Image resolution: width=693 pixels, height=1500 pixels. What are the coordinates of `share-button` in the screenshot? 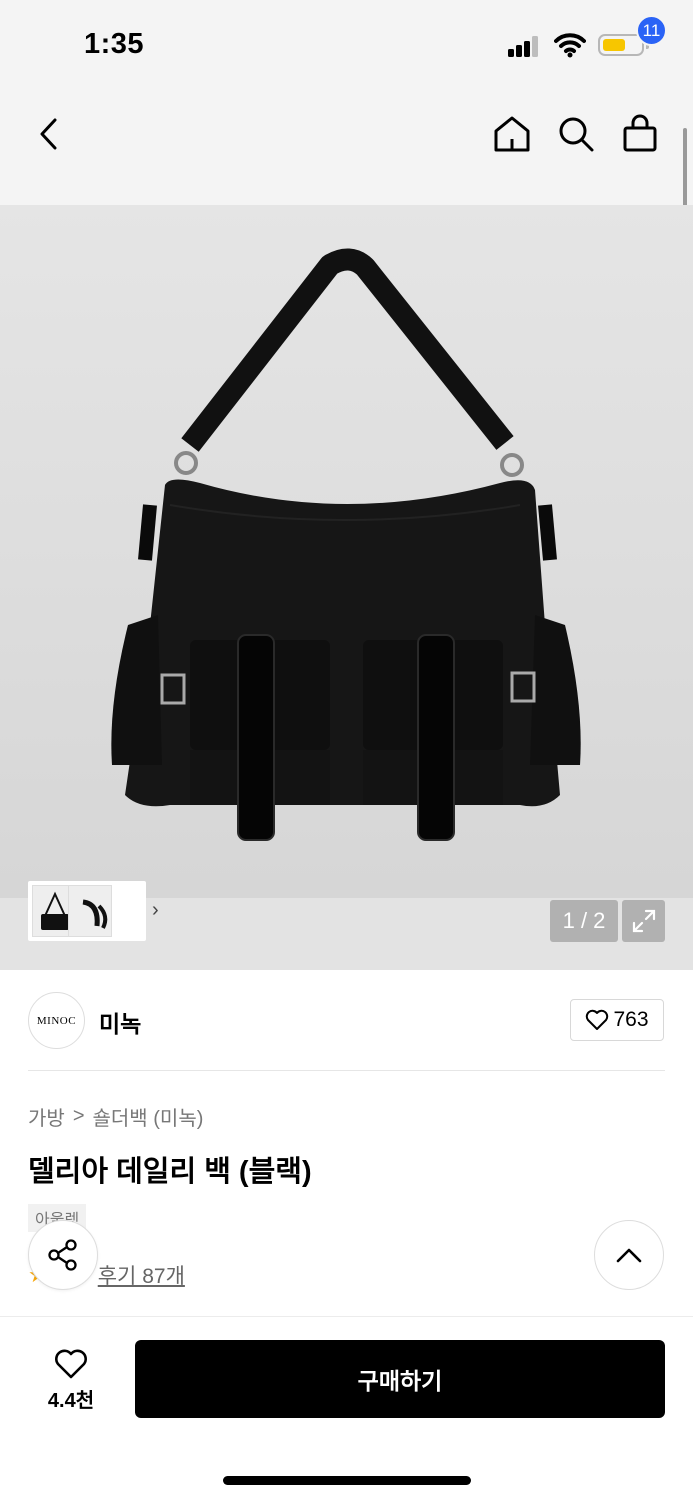 It's located at (63, 1255).